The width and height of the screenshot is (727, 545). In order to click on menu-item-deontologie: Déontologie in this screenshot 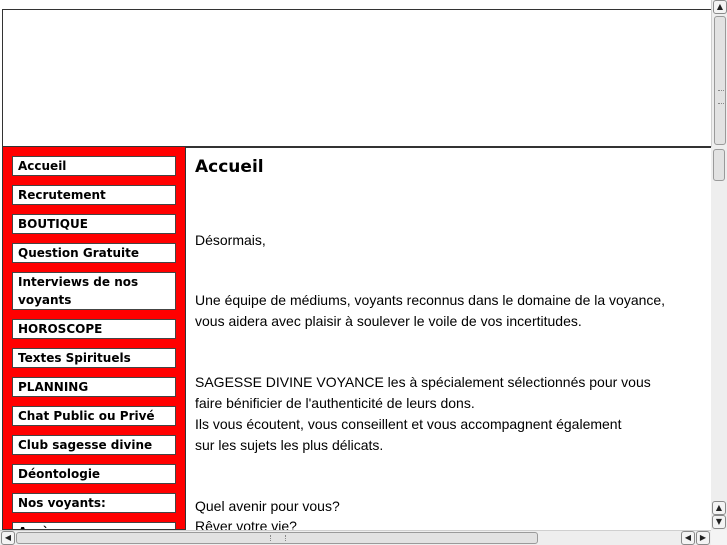, I will do `click(94, 474)`.